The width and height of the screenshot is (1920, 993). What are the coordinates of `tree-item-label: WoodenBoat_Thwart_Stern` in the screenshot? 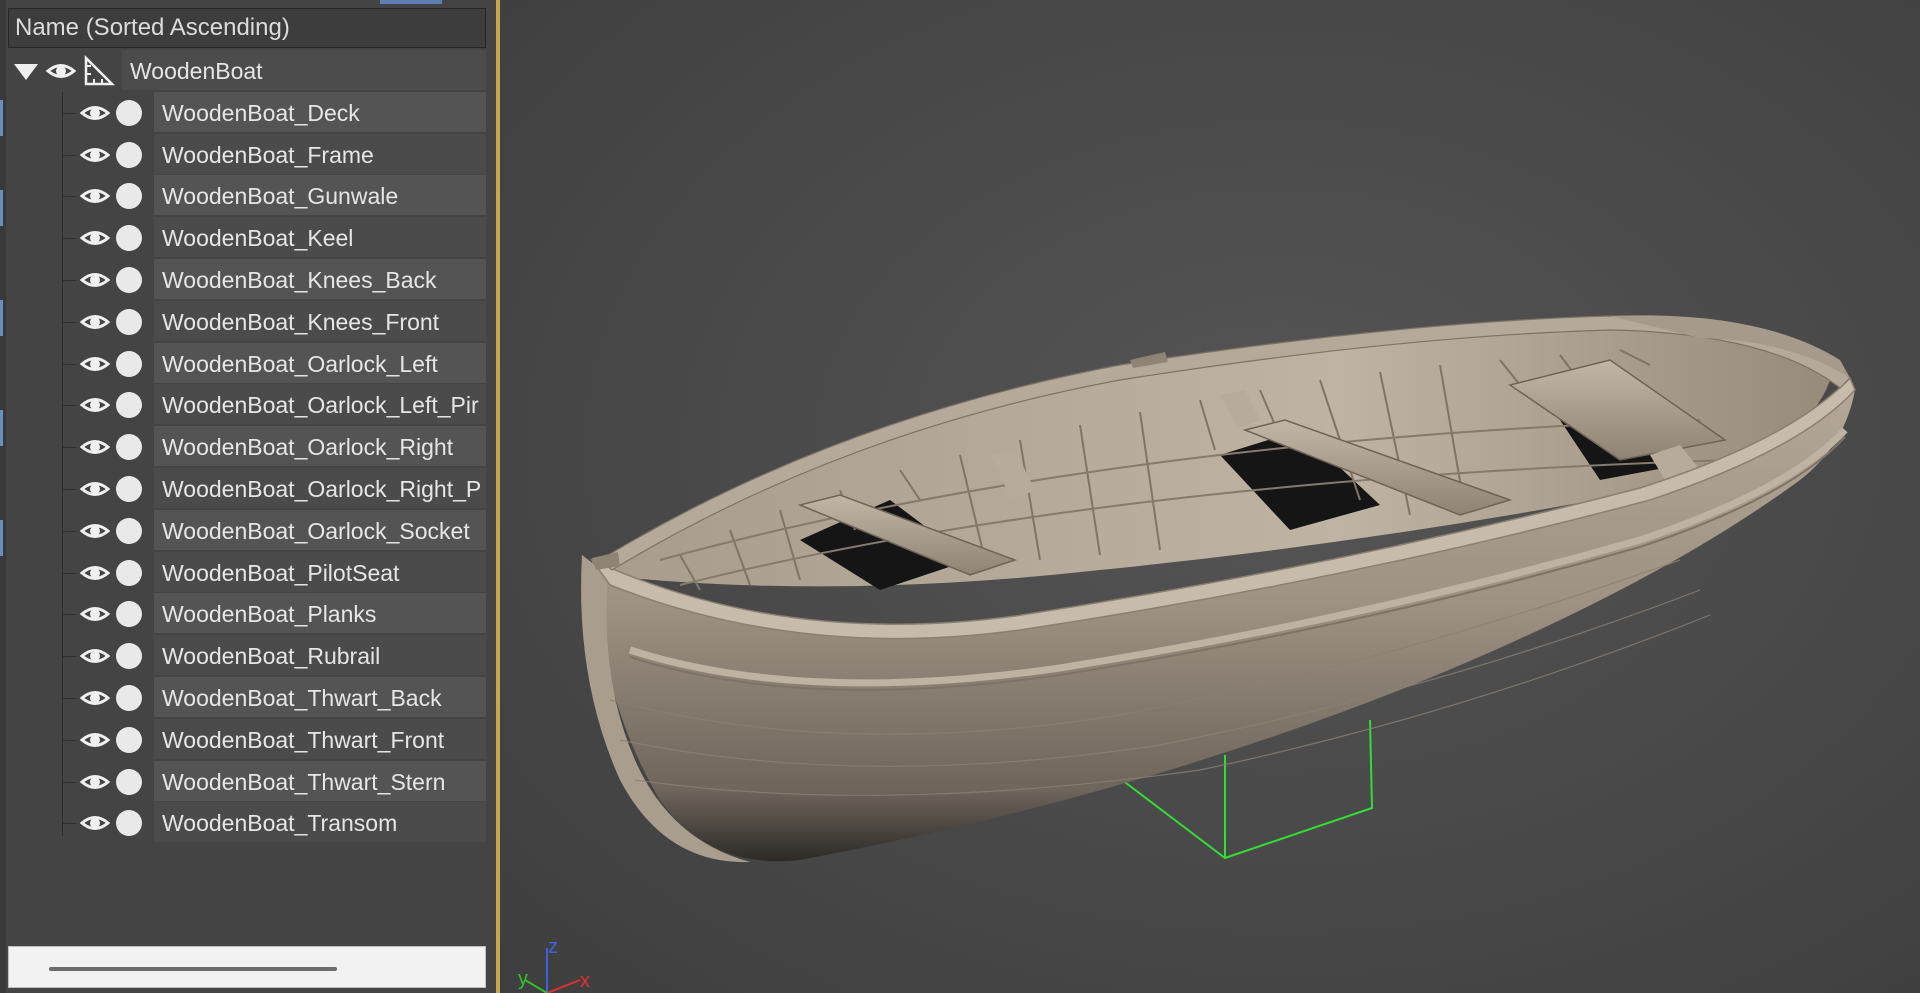 It's located at (320, 781).